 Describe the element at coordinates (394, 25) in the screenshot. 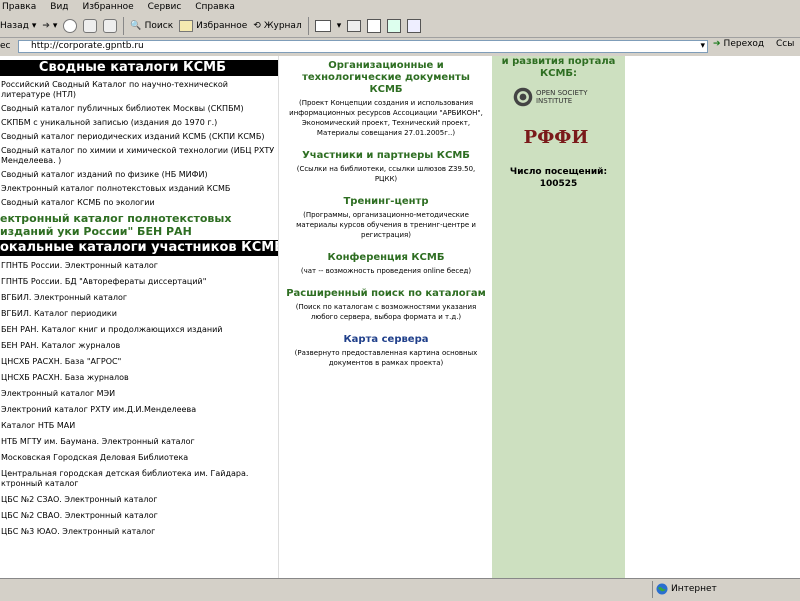

I see `discuss-icon` at that location.